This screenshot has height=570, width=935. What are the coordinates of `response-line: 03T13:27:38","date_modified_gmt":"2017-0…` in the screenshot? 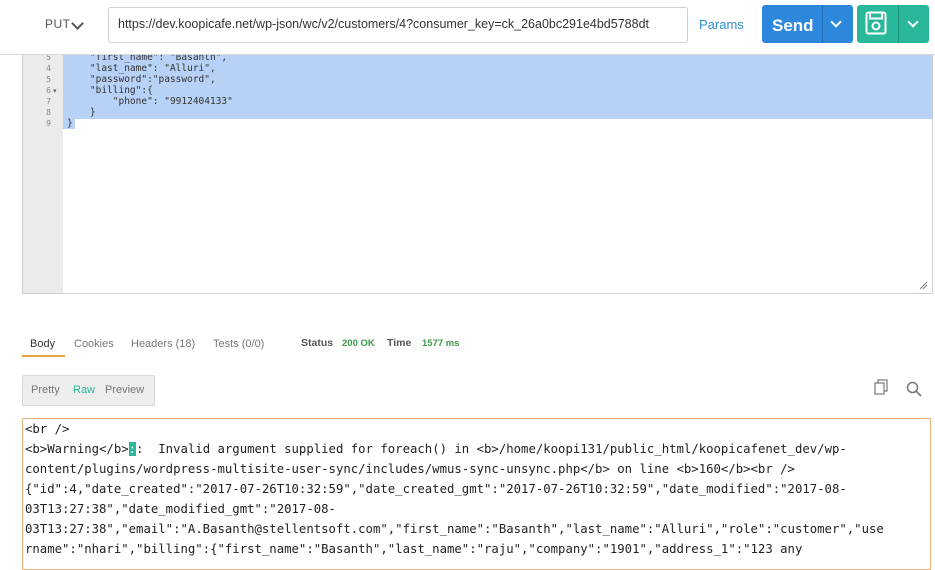 It's located at (180, 509).